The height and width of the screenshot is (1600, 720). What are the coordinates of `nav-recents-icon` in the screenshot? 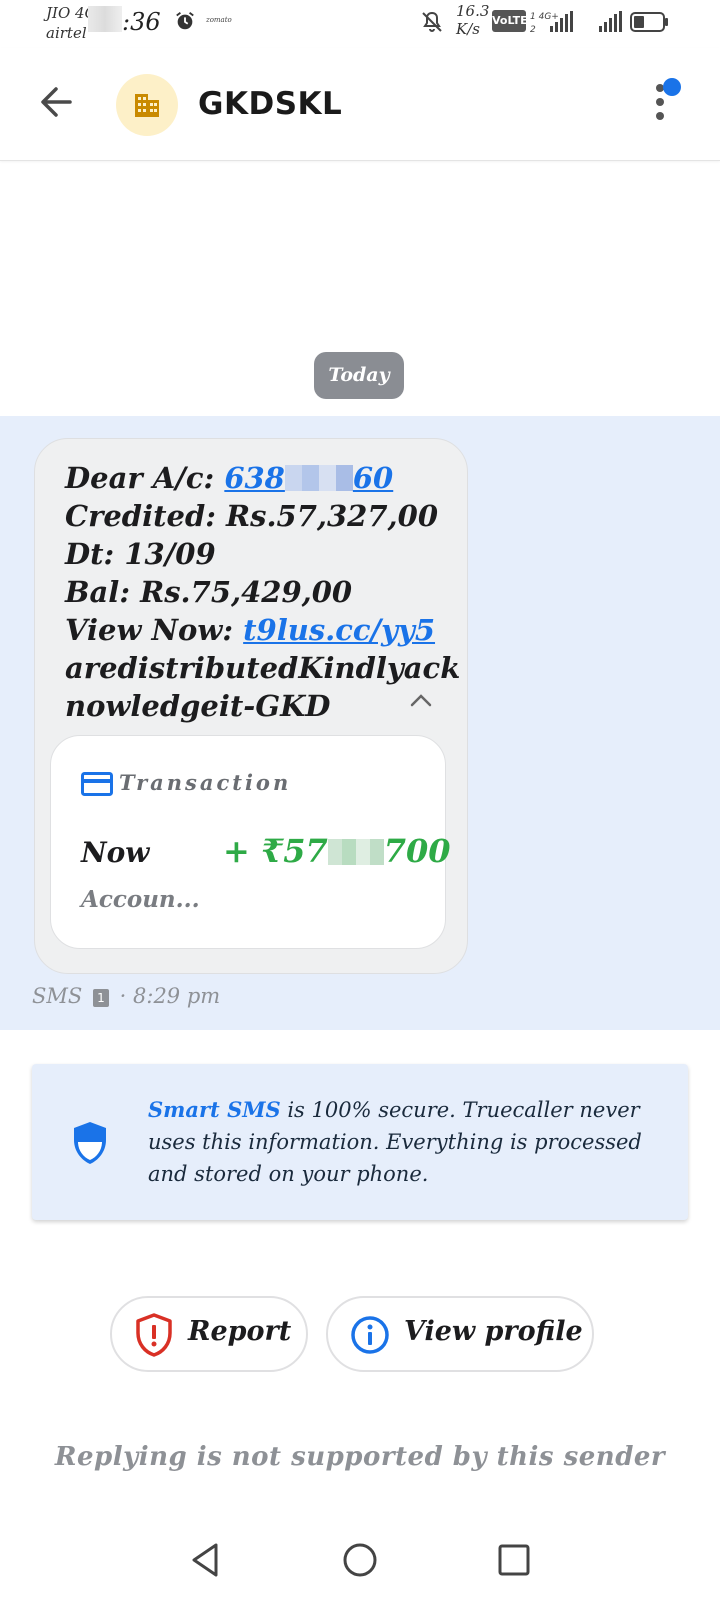 It's located at (514, 1560).